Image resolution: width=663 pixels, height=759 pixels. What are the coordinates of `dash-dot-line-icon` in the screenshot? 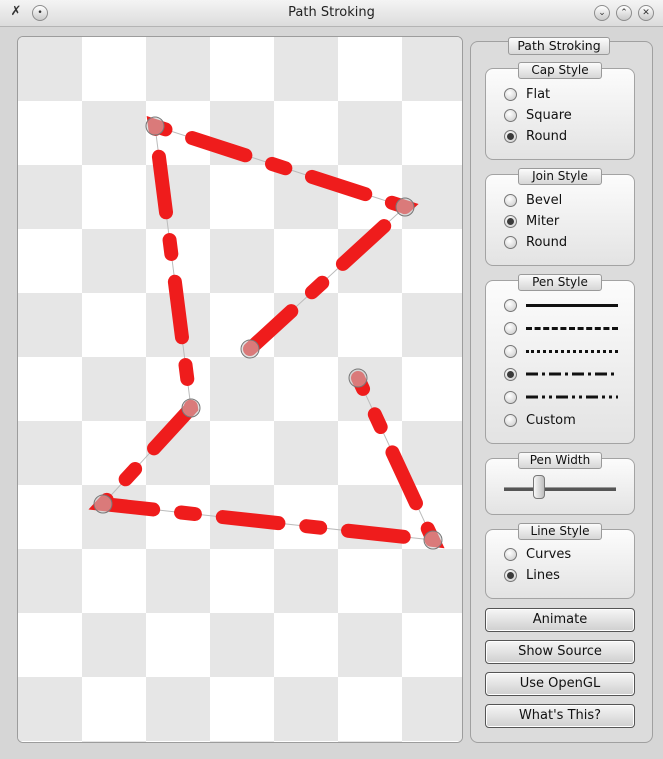 It's located at (572, 374).